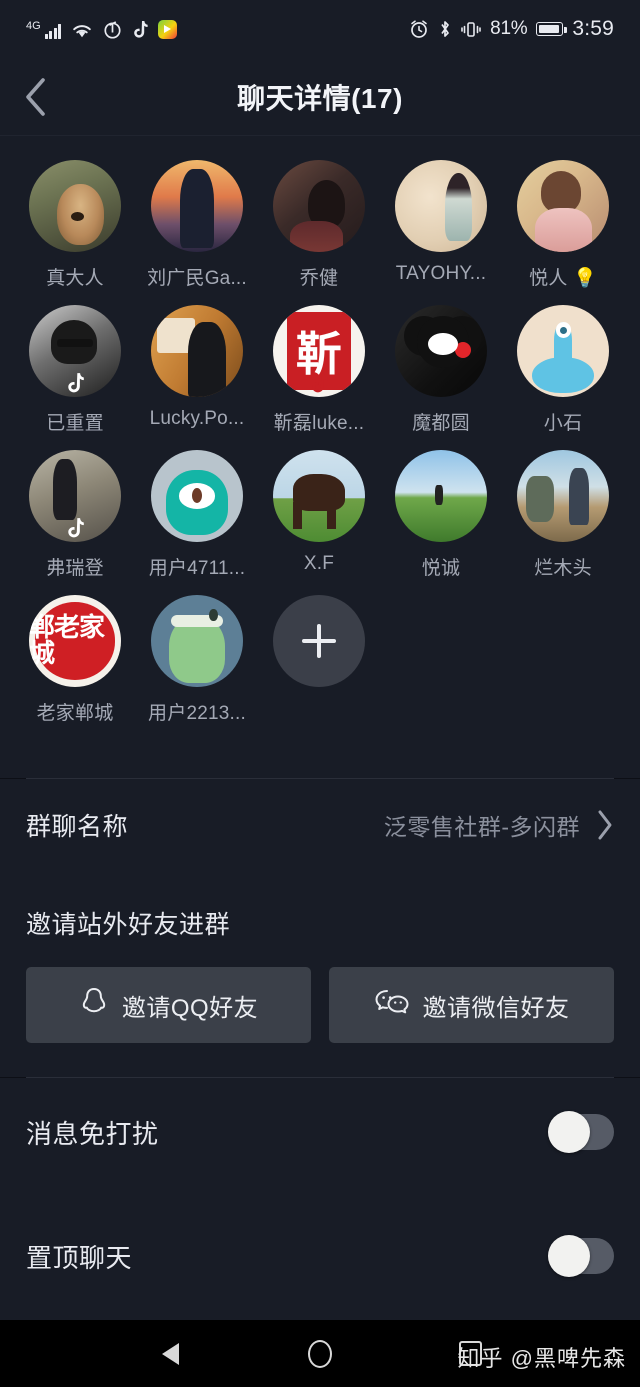  Describe the element at coordinates (563, 423) in the screenshot. I see `member-name: 小石` at that location.